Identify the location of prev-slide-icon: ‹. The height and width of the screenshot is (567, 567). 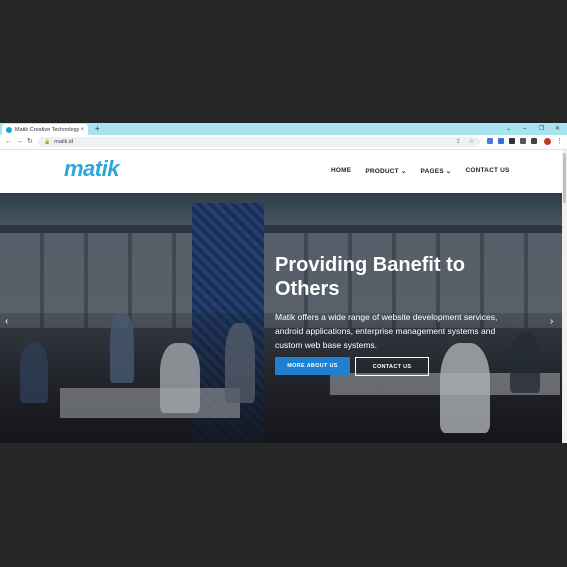
(6, 322).